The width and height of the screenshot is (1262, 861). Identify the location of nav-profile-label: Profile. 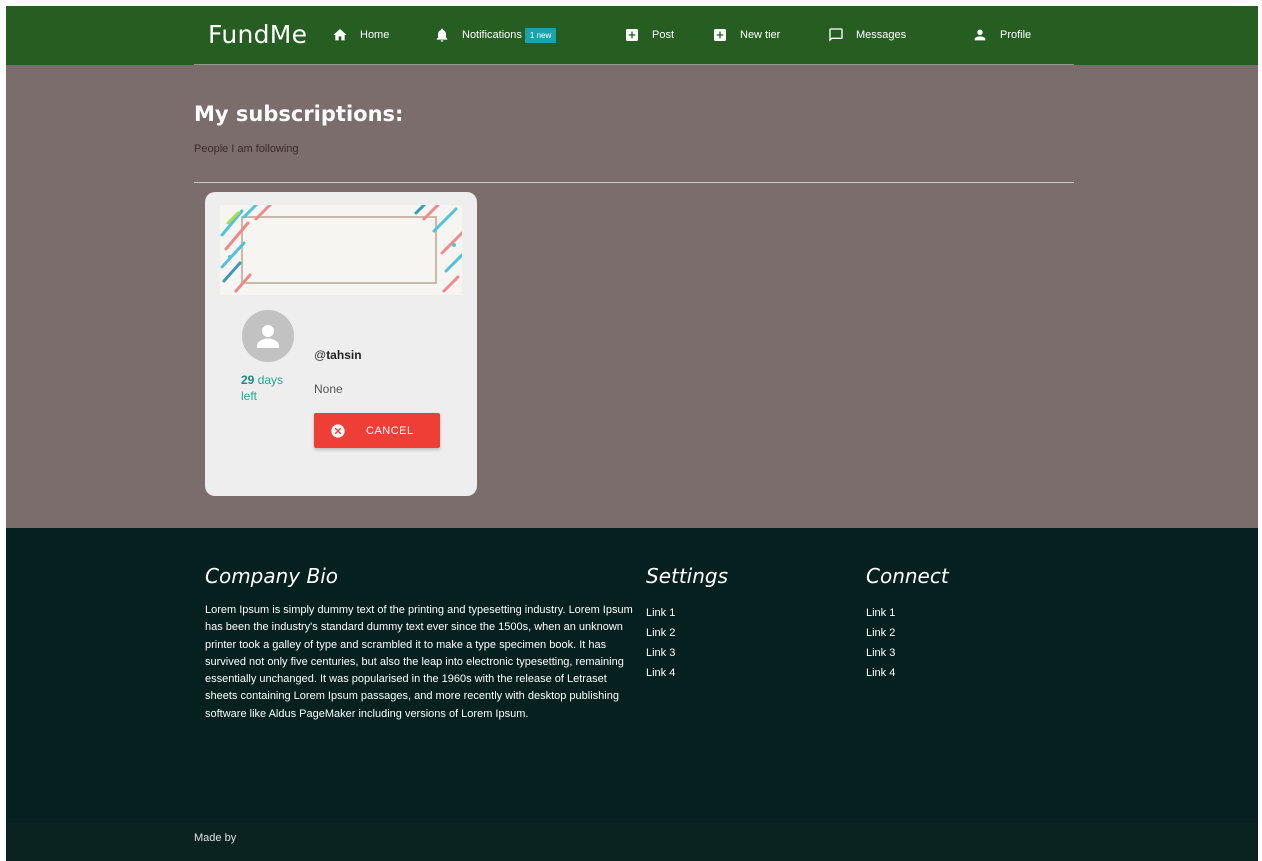
(1016, 35).